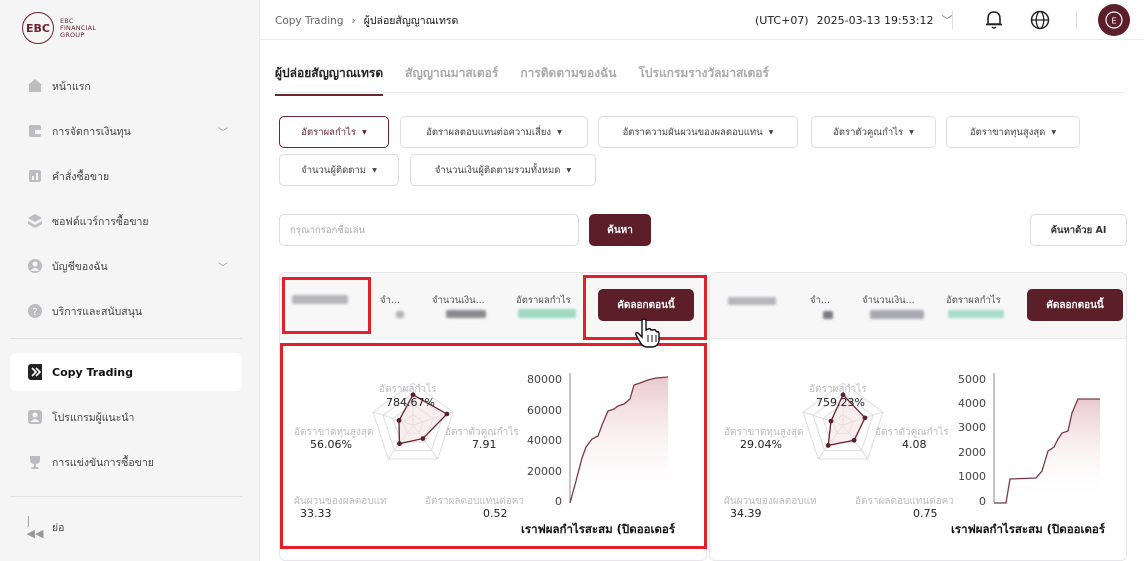 This screenshot has width=1144, height=561. Describe the element at coordinates (972, 403) in the screenshot. I see `y-tick: 4000` at that location.